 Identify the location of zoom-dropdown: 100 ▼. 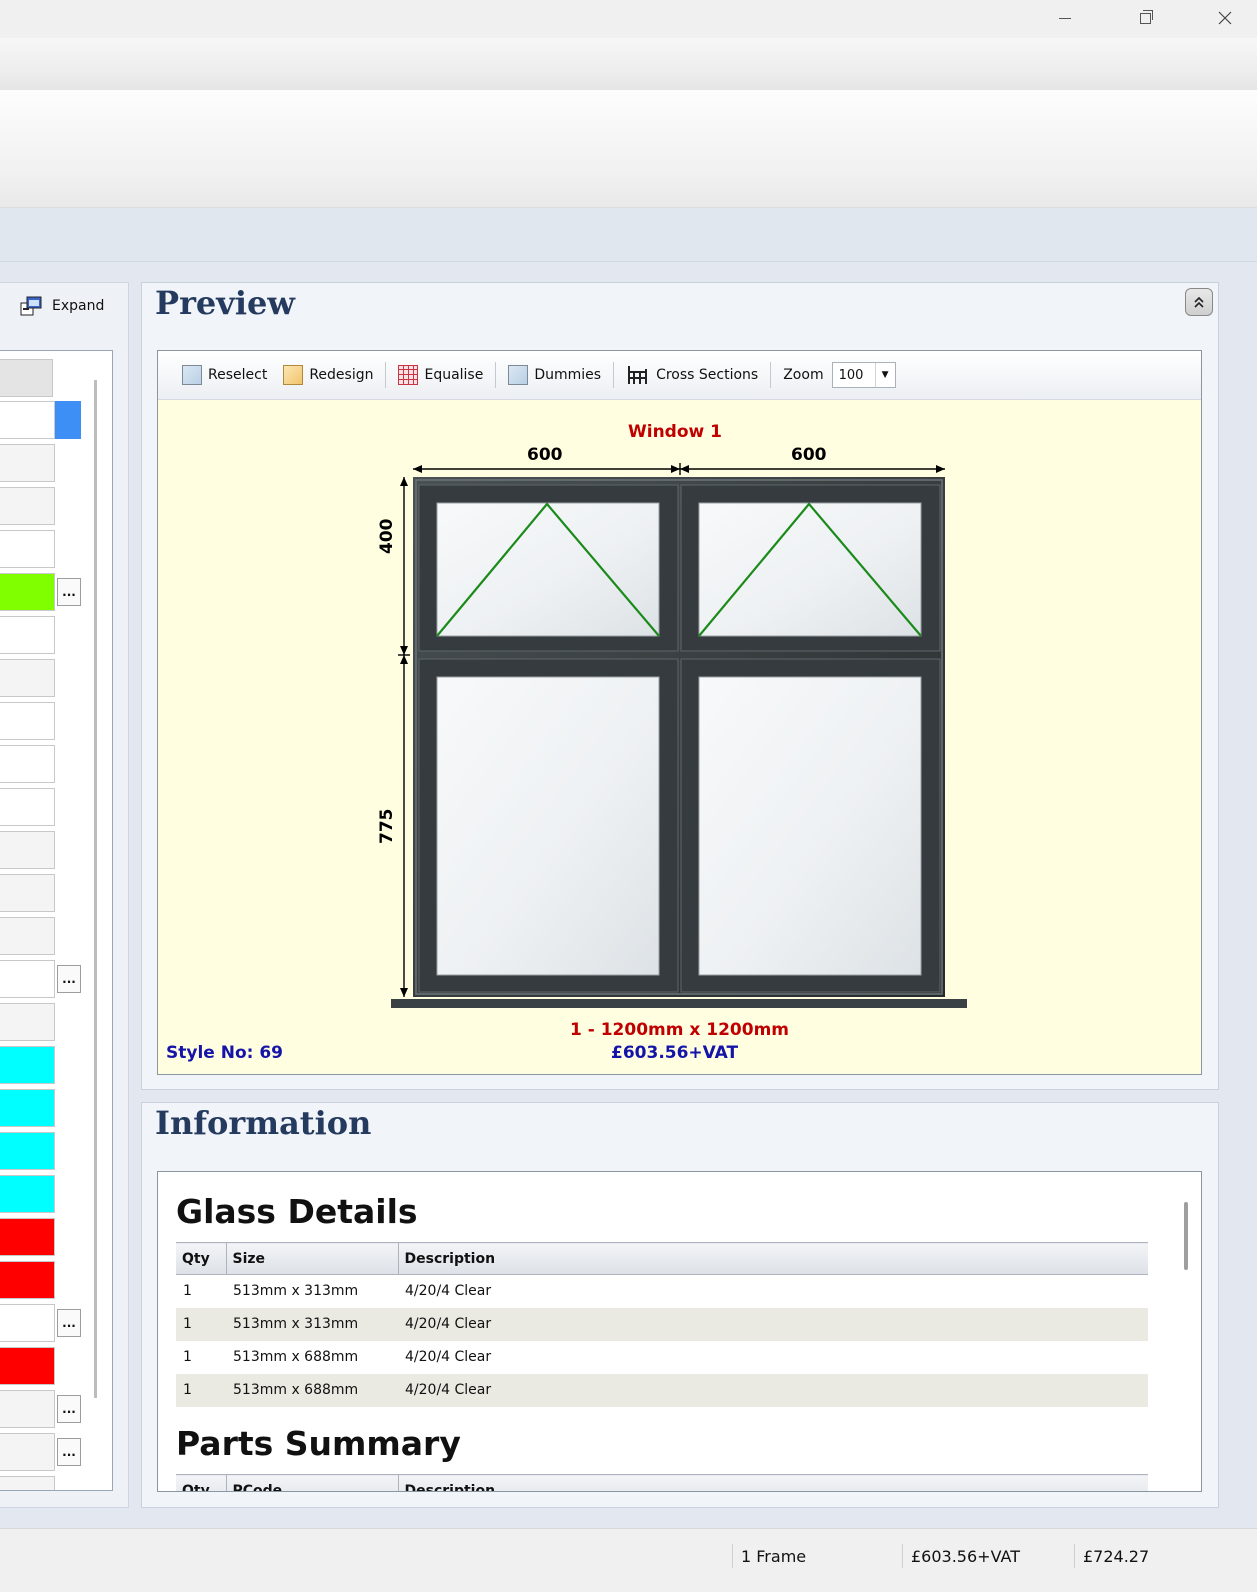
(863, 375).